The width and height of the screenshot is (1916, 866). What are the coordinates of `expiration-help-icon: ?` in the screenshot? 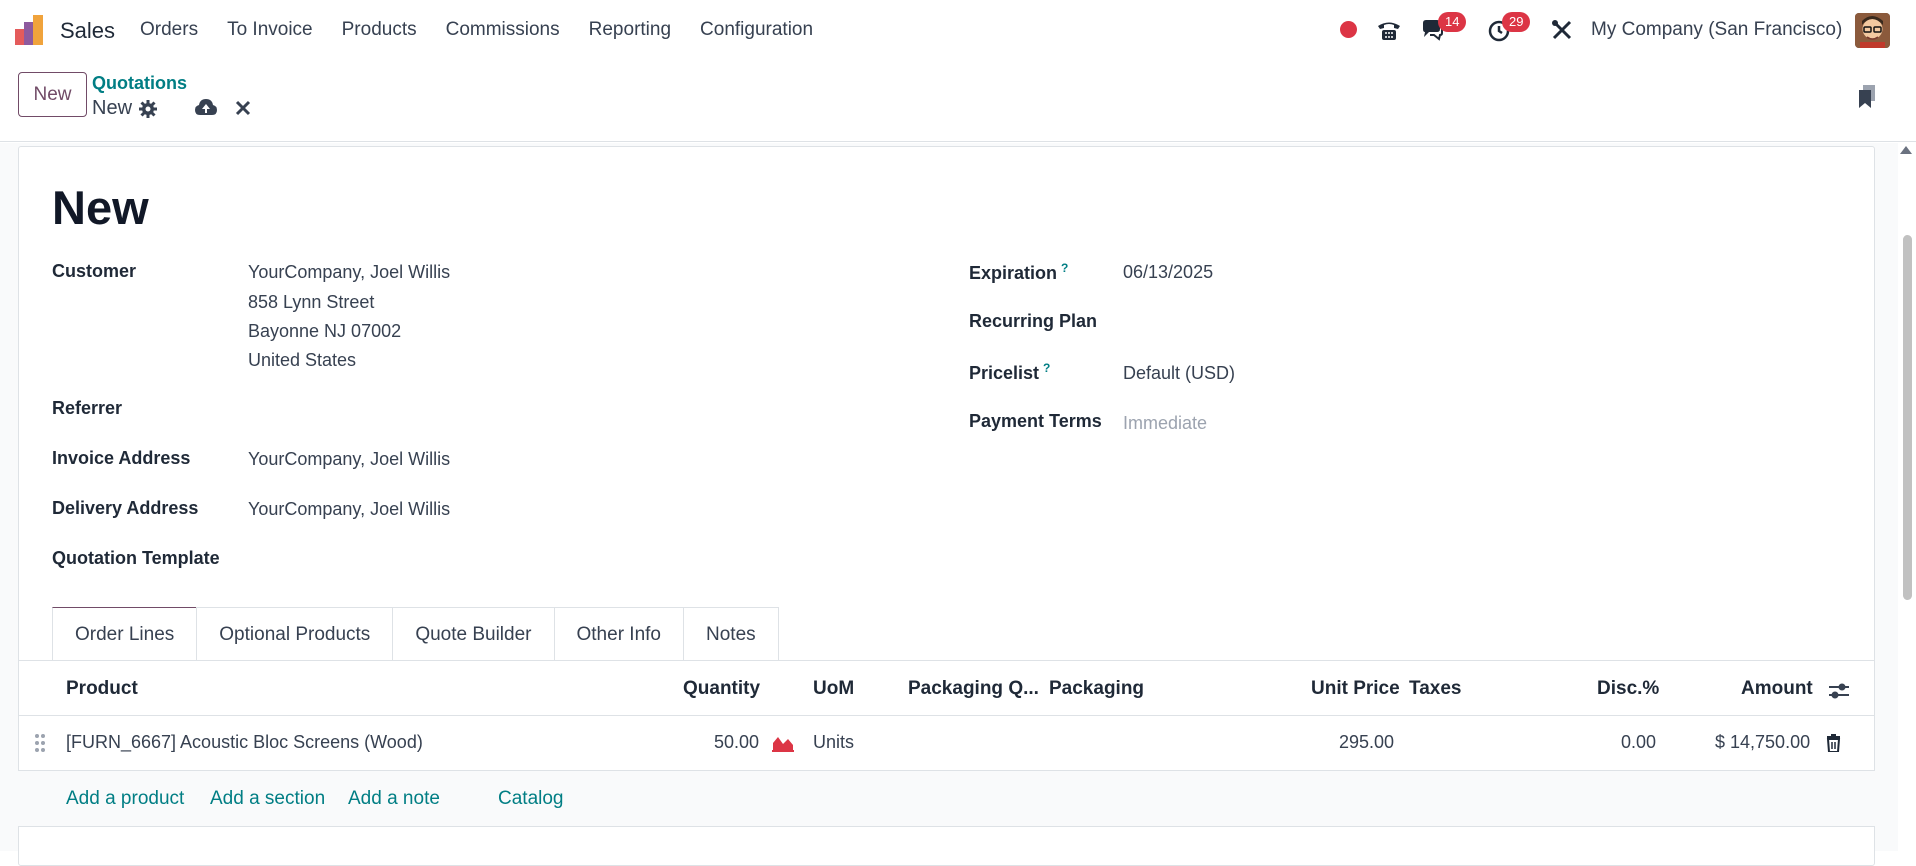 It's located at (1064, 268).